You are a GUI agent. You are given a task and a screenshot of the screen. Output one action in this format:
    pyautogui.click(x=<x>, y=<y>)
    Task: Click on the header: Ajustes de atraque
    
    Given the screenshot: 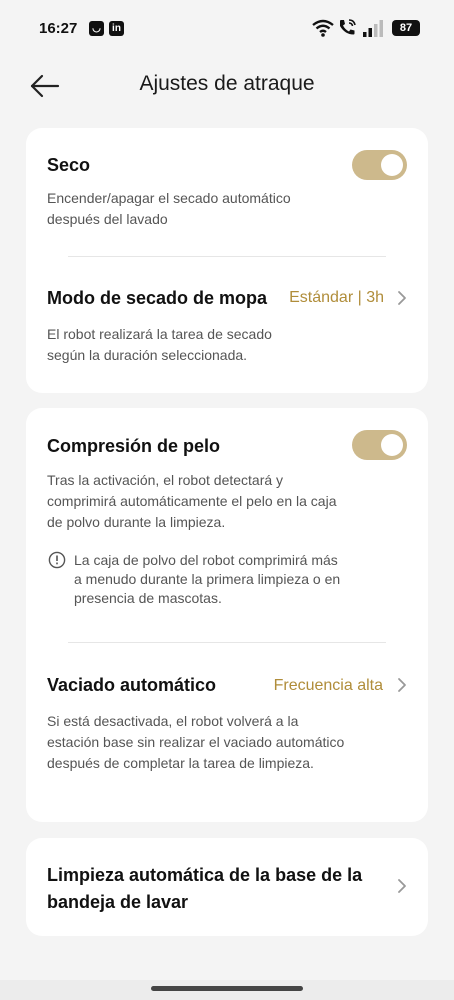 What is the action you would take?
    pyautogui.click(x=227, y=86)
    